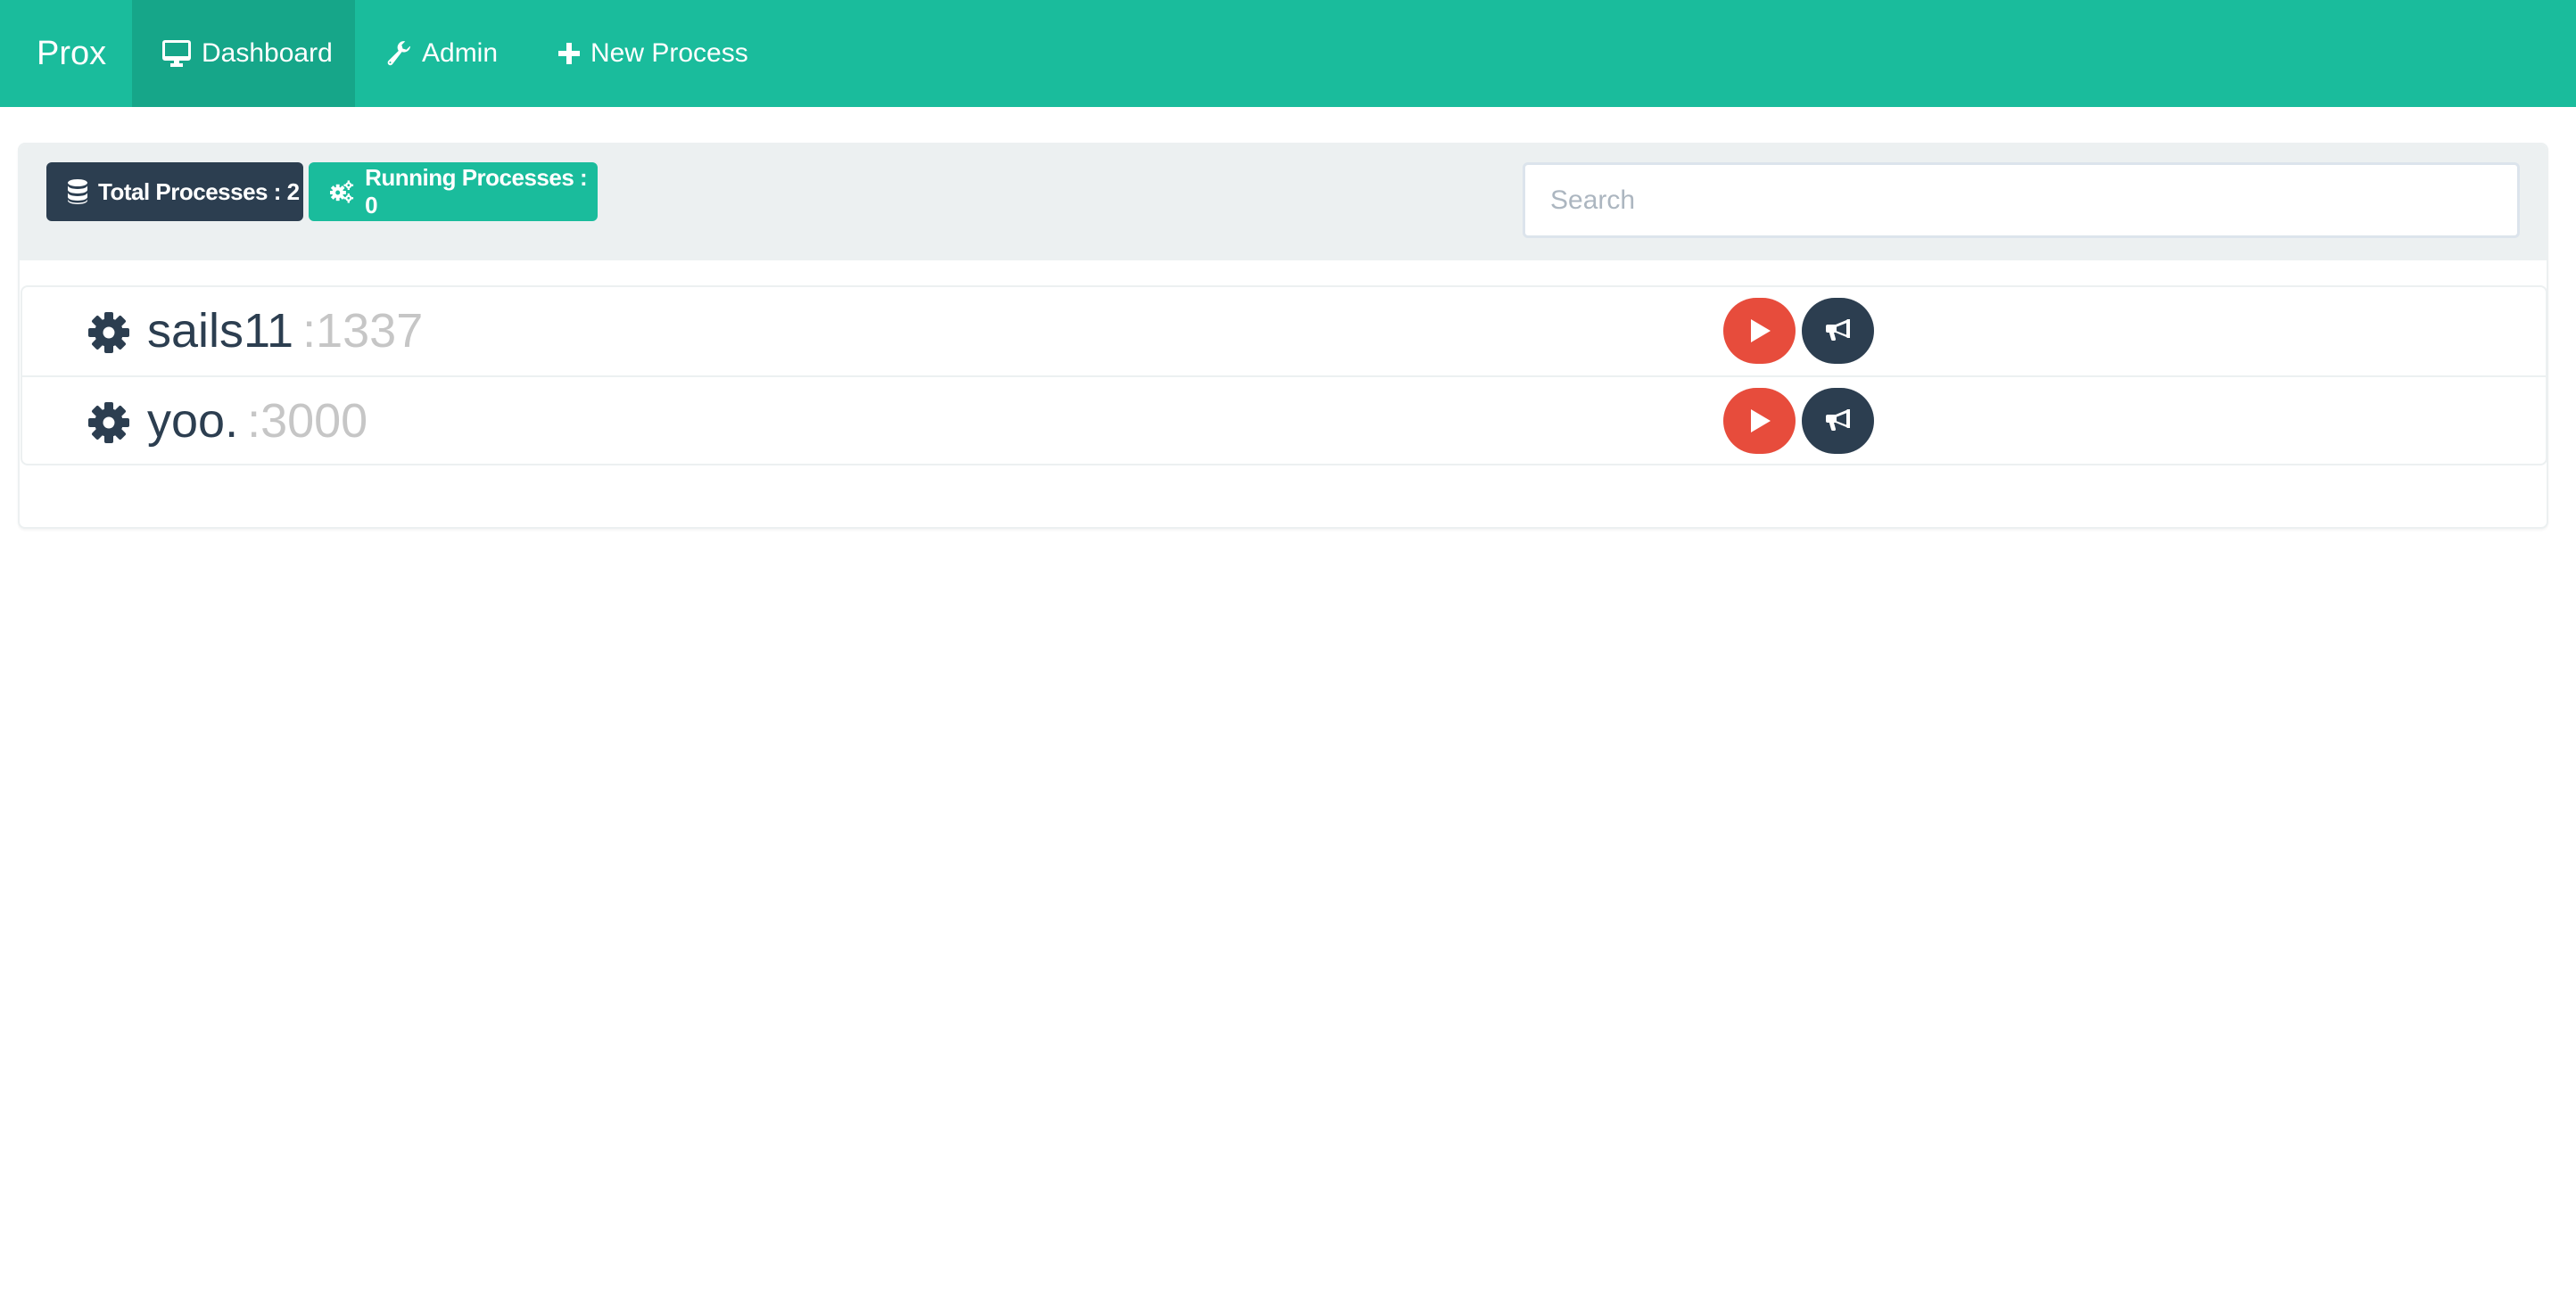  What do you see at coordinates (220, 331) in the screenshot?
I see `process-name: sails11` at bounding box center [220, 331].